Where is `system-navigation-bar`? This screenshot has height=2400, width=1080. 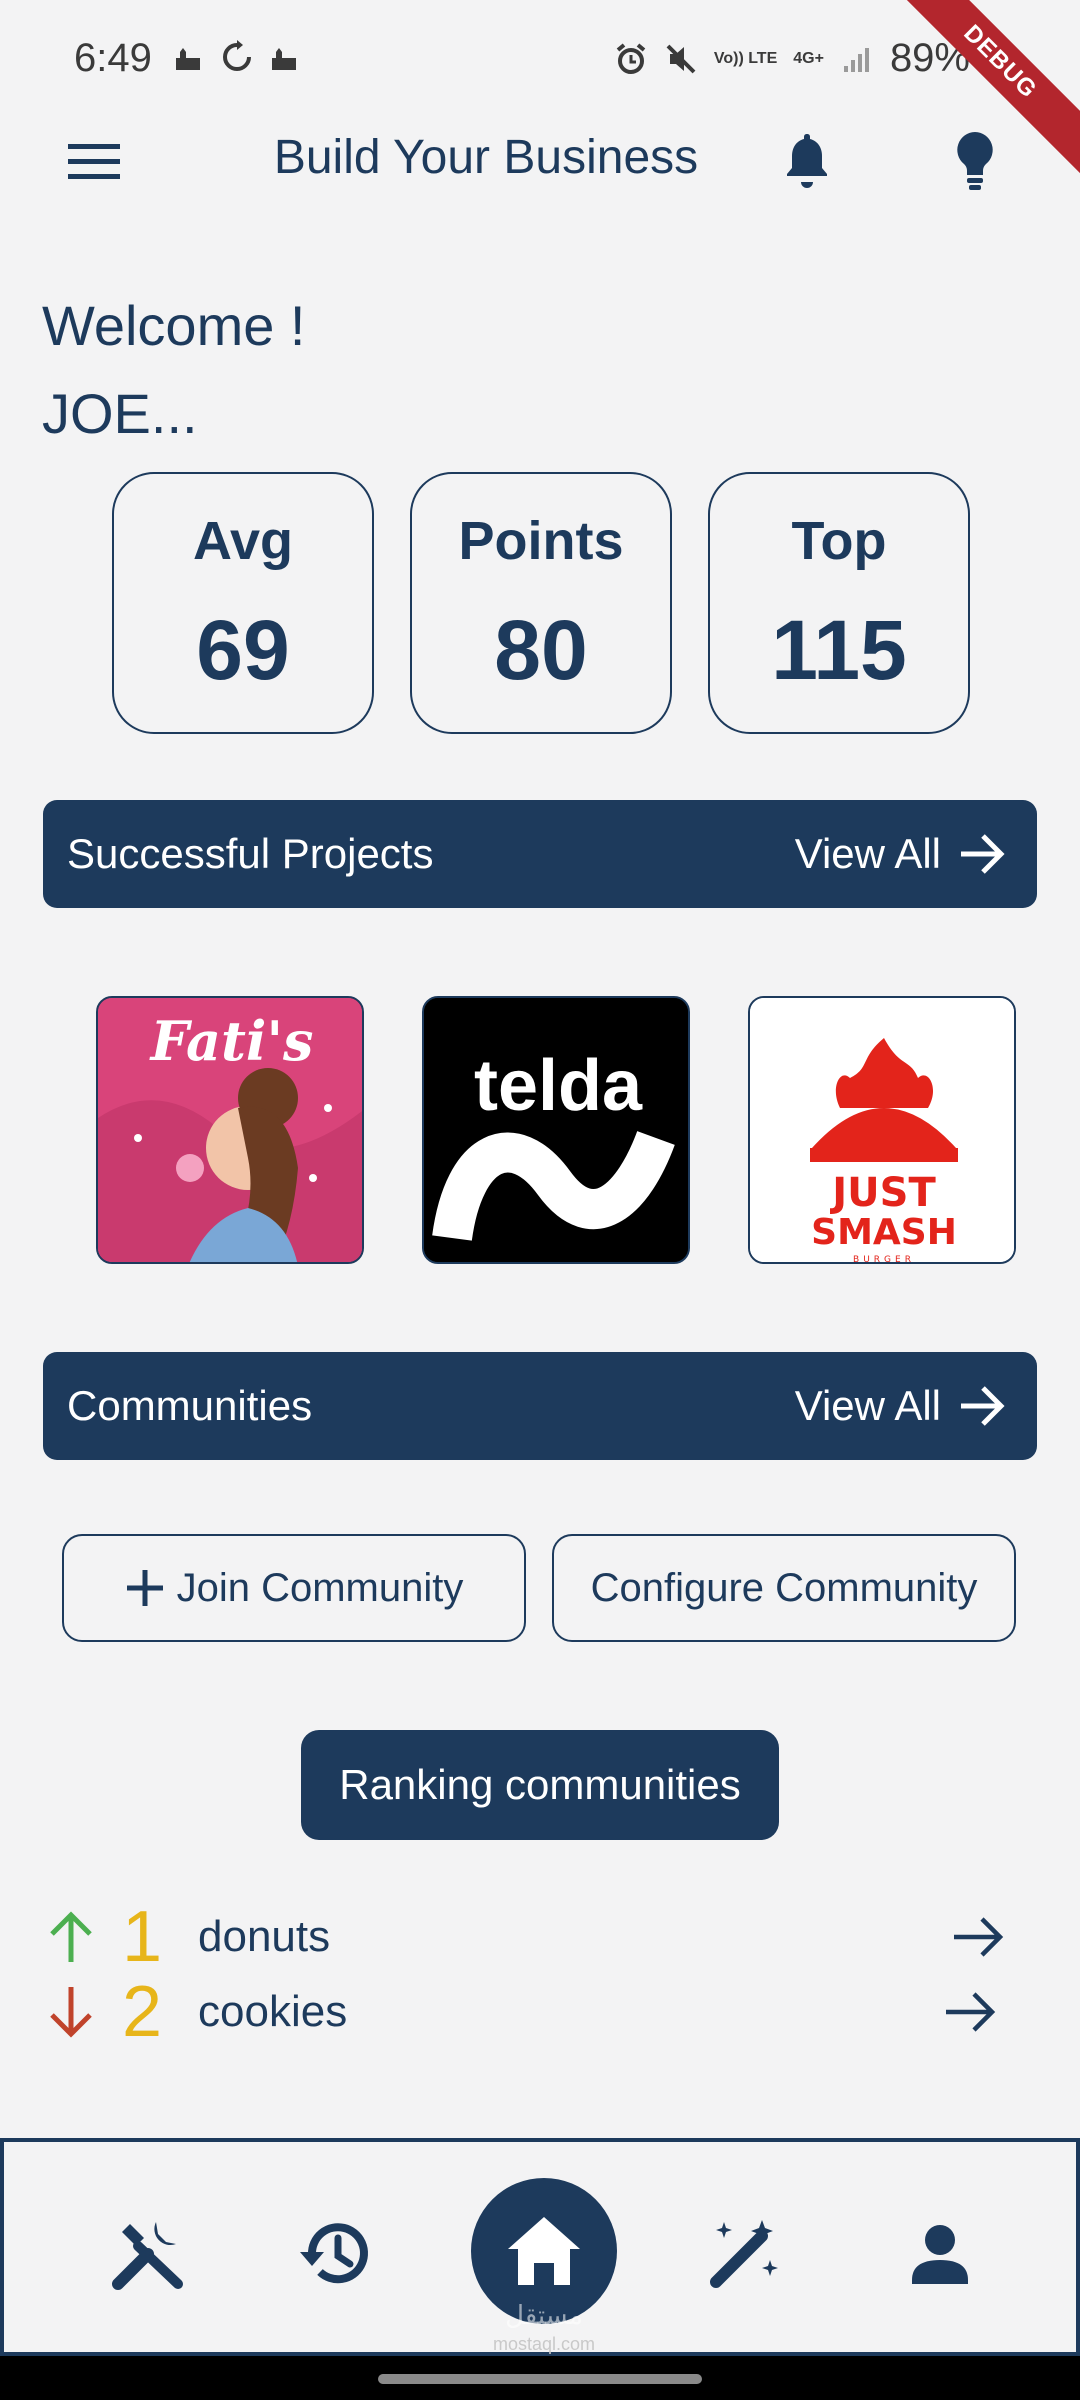 system-navigation-bar is located at coordinates (540, 2378).